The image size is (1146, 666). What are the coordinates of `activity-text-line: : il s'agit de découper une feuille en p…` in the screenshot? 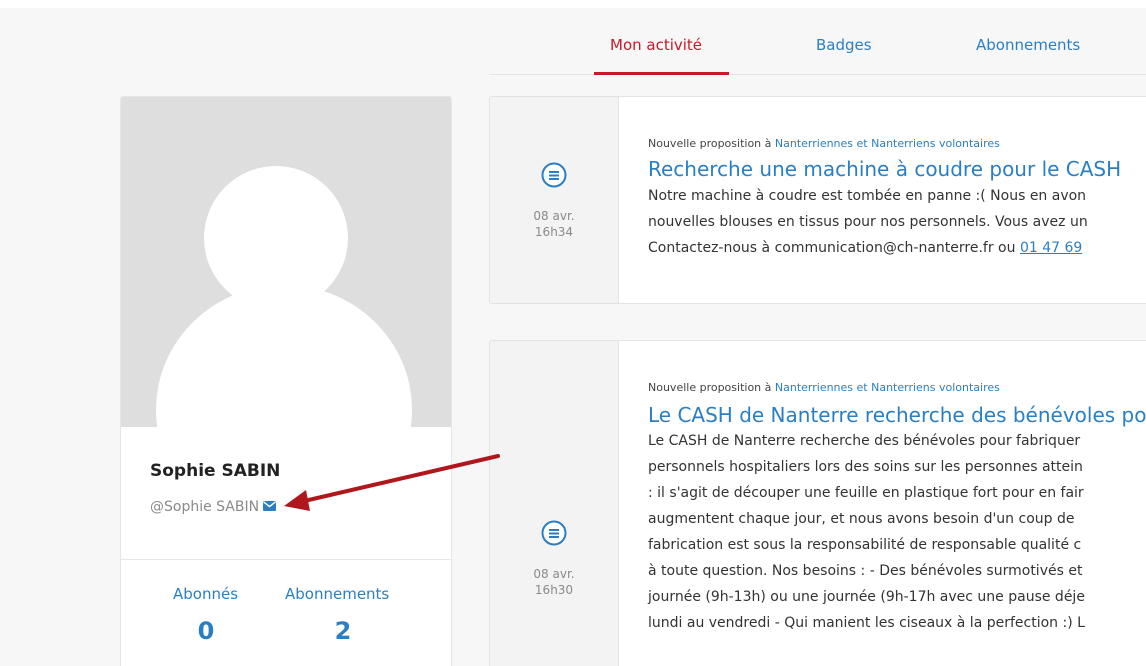 It's located at (866, 493).